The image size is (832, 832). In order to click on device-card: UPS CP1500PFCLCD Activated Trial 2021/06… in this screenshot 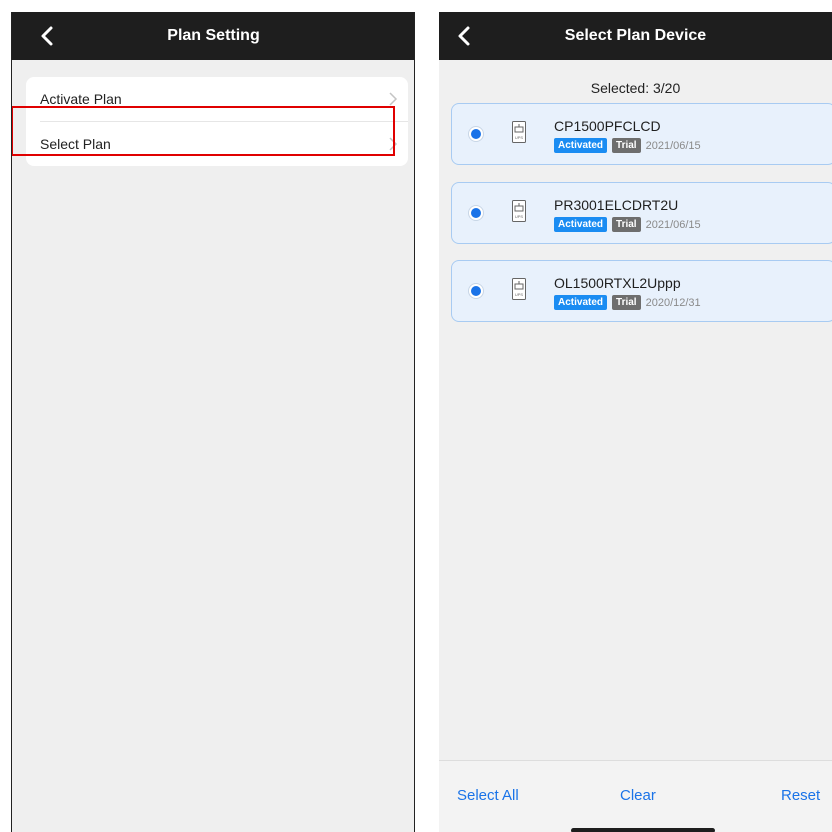, I will do `click(641, 134)`.